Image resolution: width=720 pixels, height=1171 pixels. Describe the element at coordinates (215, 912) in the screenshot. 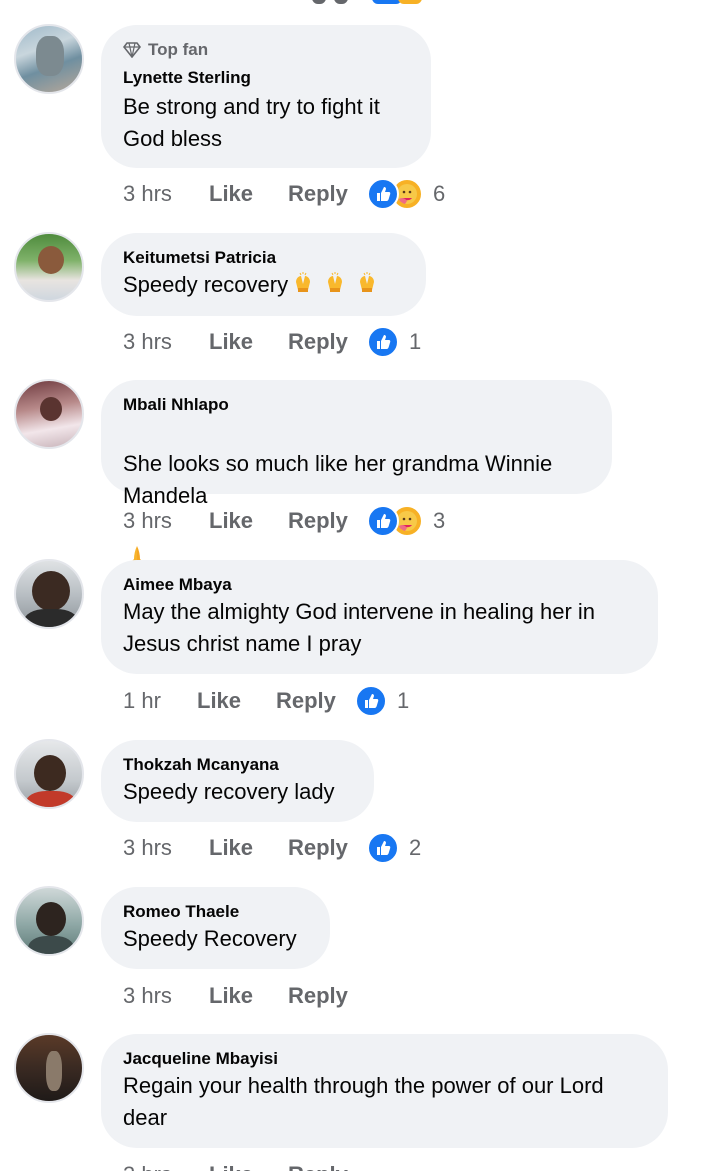

I see `comment-author: Romeo Thaele` at that location.